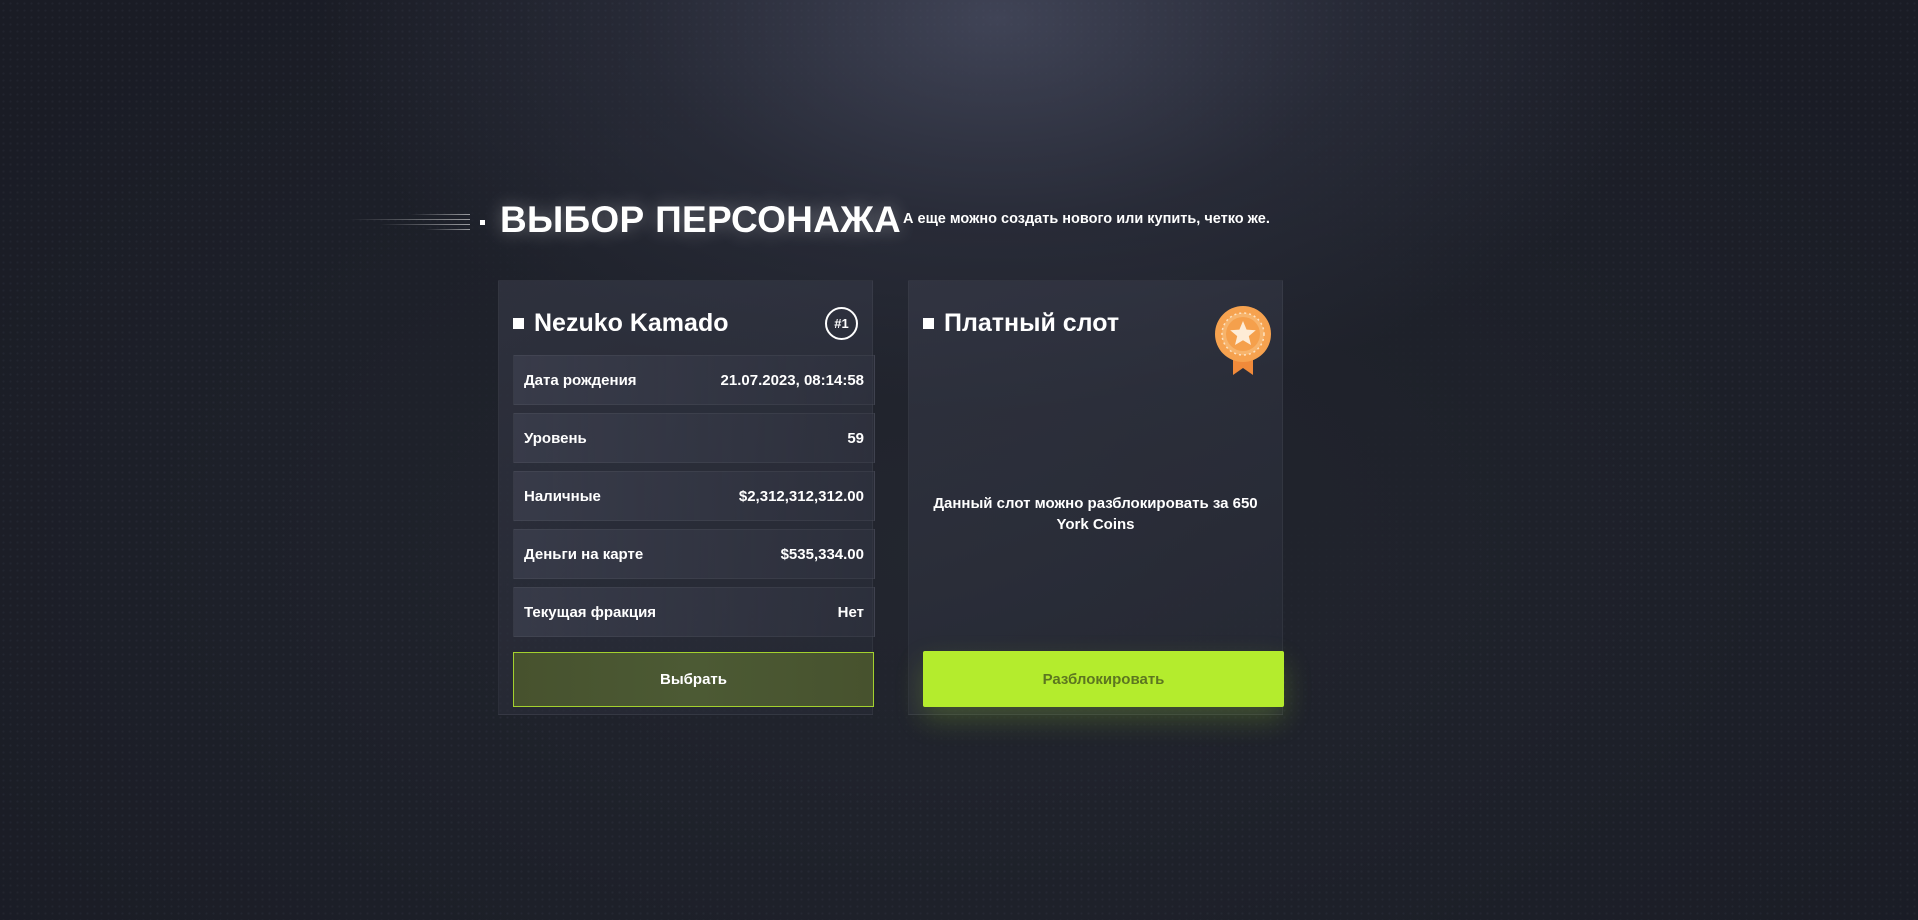 This screenshot has height=920, width=1918. I want to click on info-label: Дата рождения, so click(580, 380).